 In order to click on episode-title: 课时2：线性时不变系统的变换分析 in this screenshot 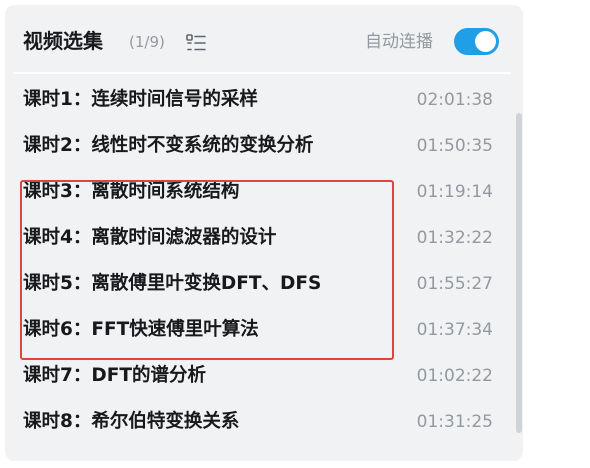, I will do `click(168, 145)`.